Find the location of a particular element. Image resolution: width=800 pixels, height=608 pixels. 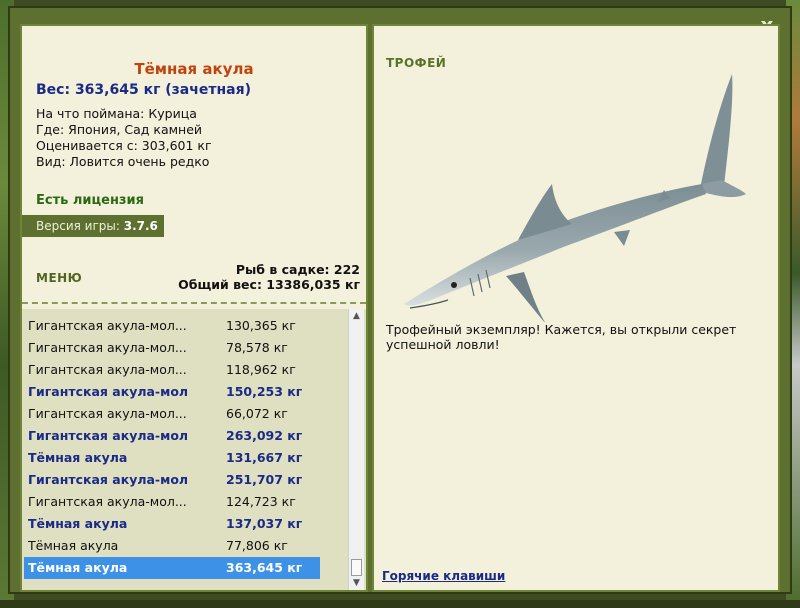

list-item-weight: 78,578 кг is located at coordinates (257, 347).